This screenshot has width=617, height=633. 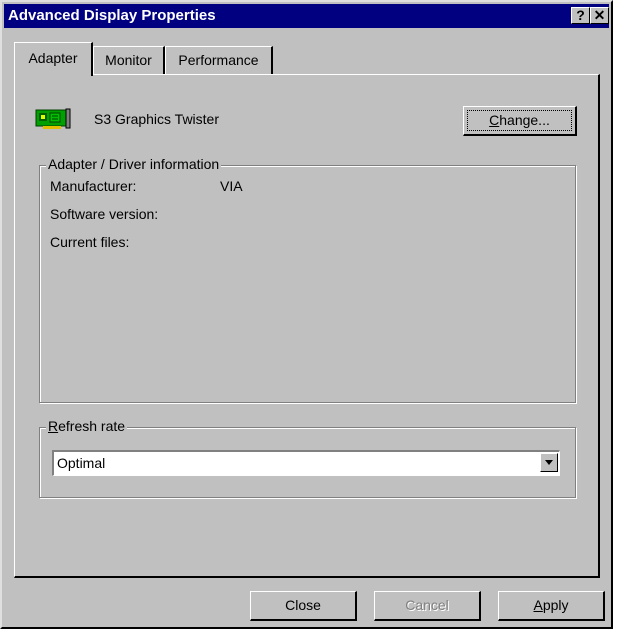 I want to click on window-title: Advanced Display Properties, so click(x=112, y=15).